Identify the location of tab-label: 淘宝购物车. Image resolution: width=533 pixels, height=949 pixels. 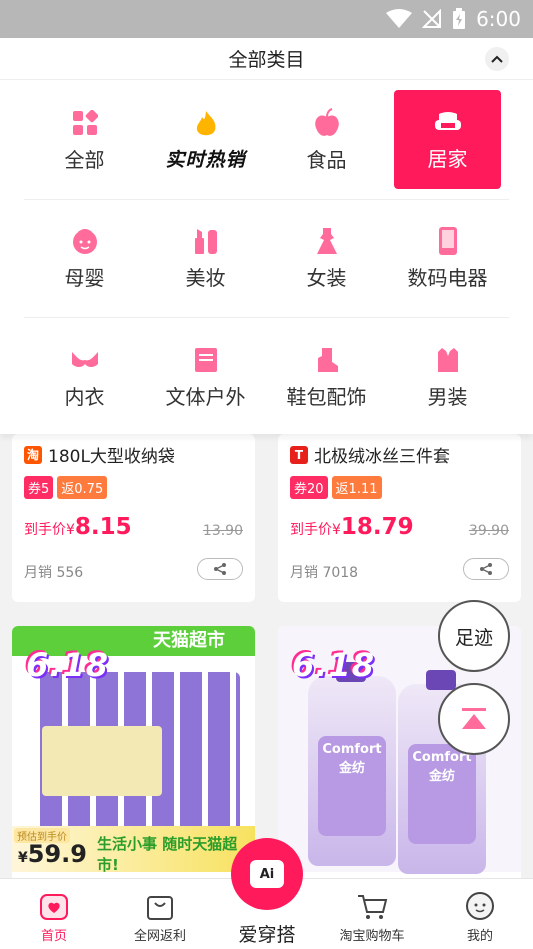
(372, 936).